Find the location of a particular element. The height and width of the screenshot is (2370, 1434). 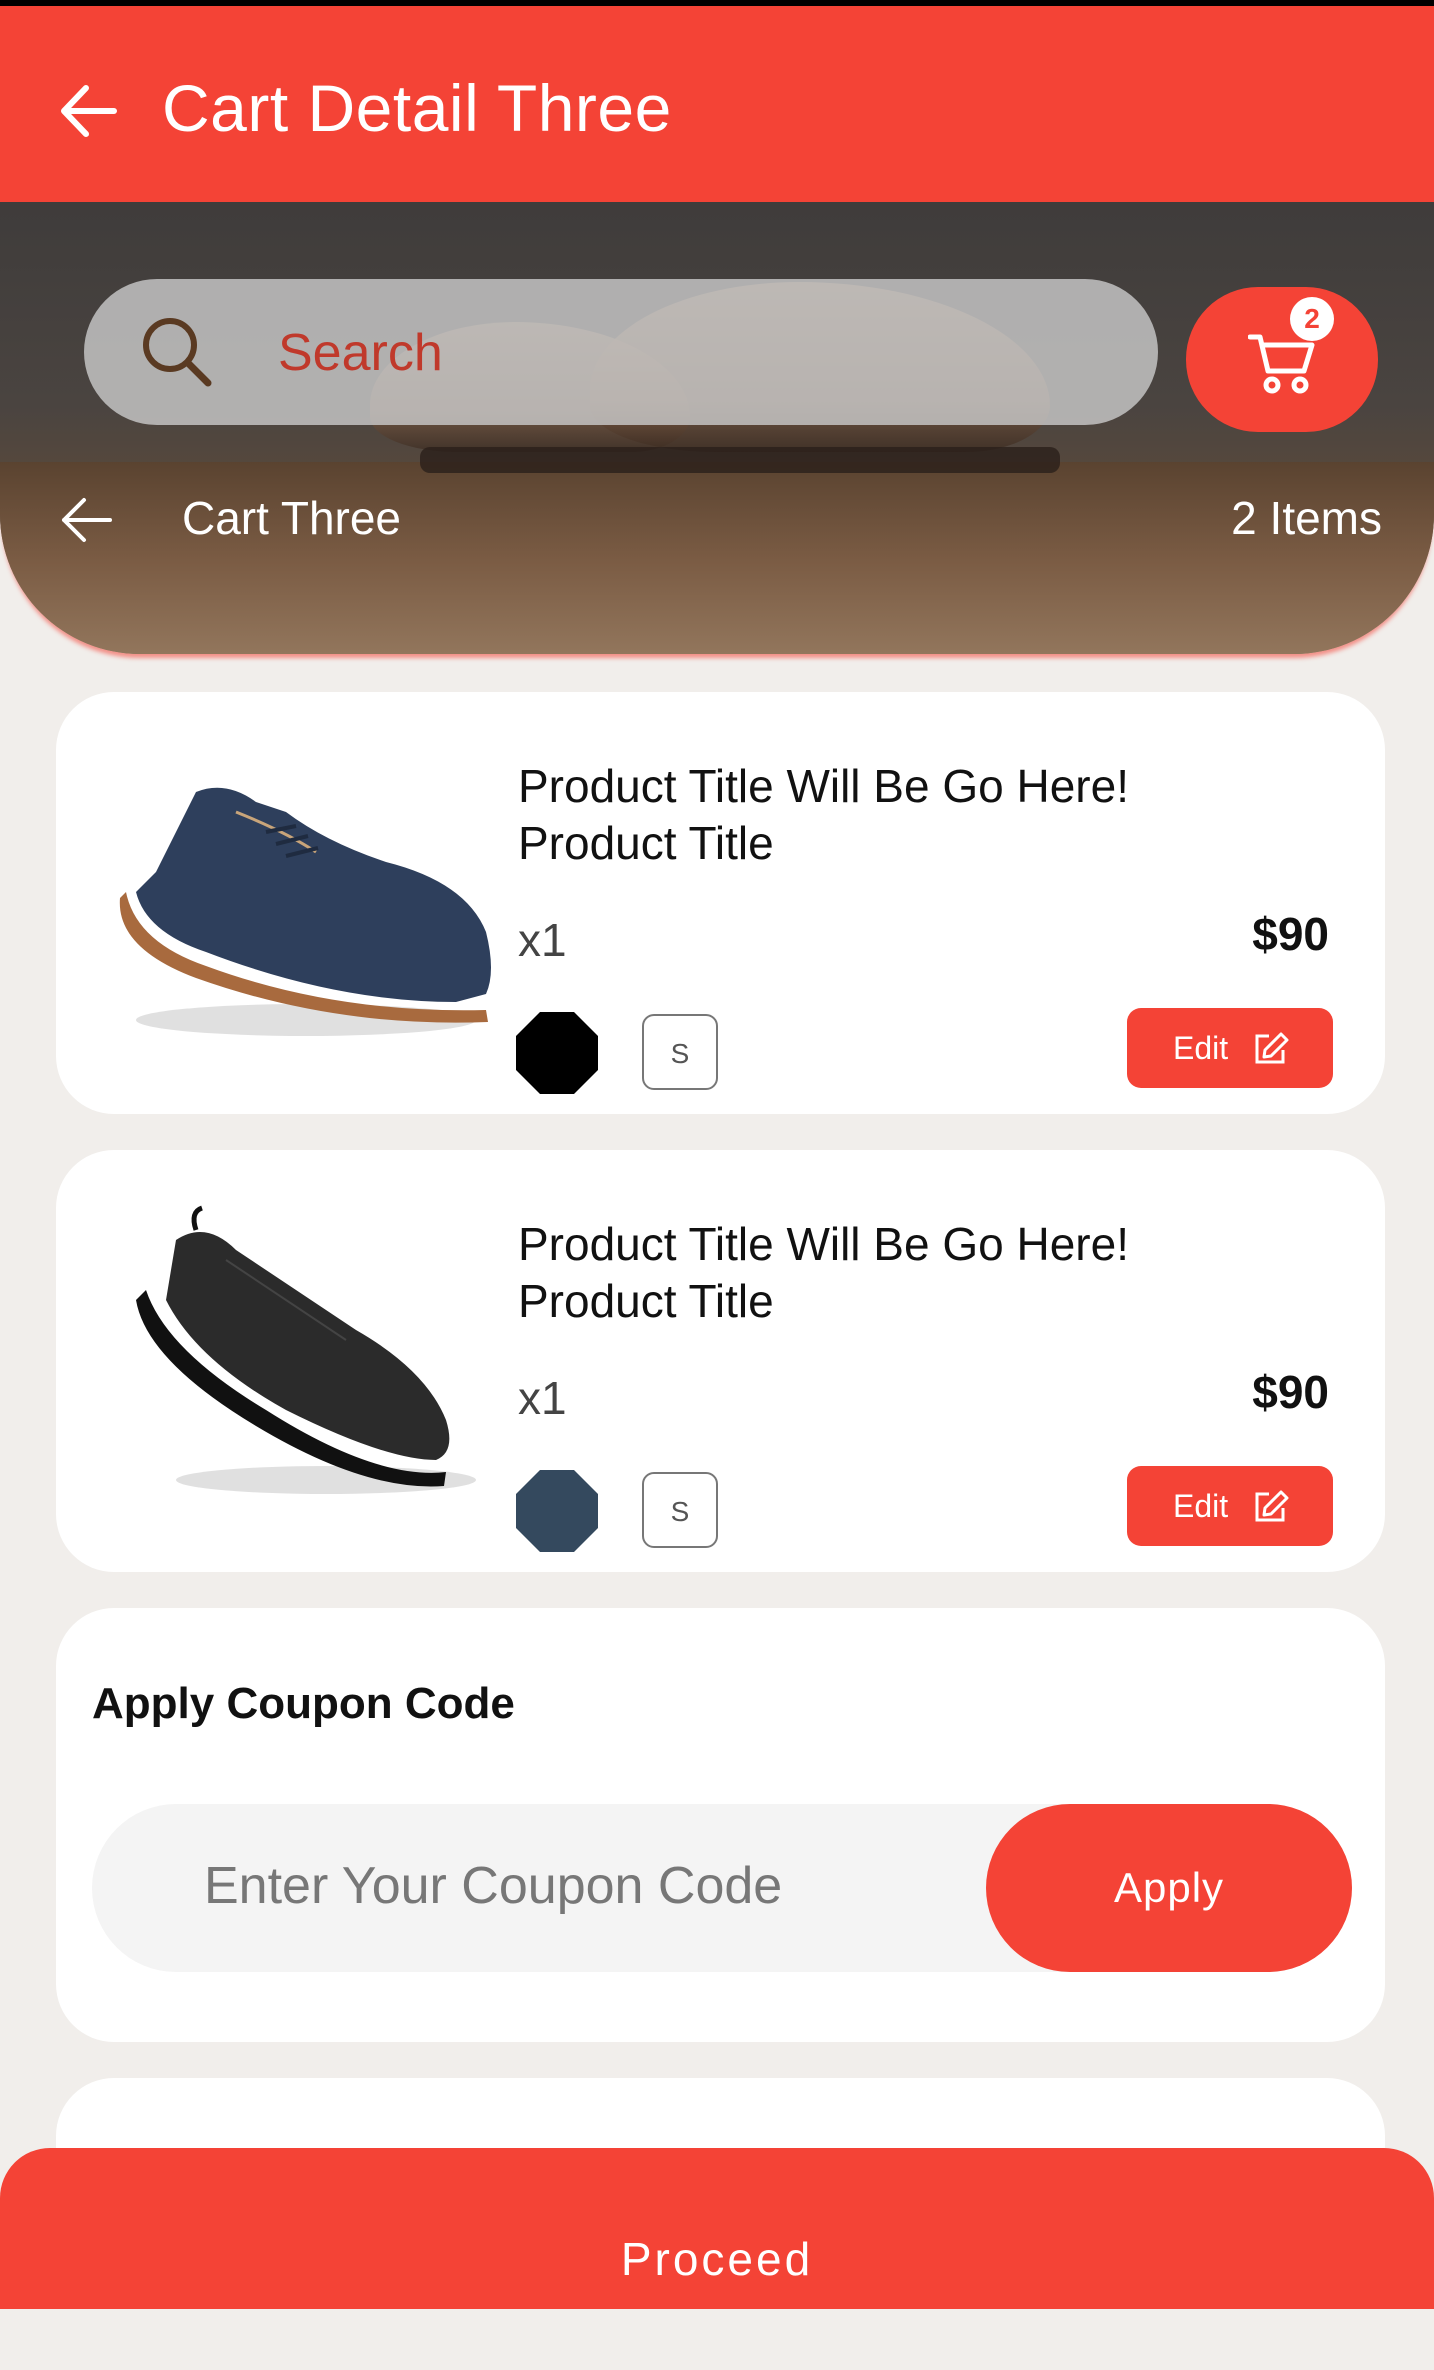

coupon-input: Enter Your Coupon Code Apply is located at coordinates (722, 1888).